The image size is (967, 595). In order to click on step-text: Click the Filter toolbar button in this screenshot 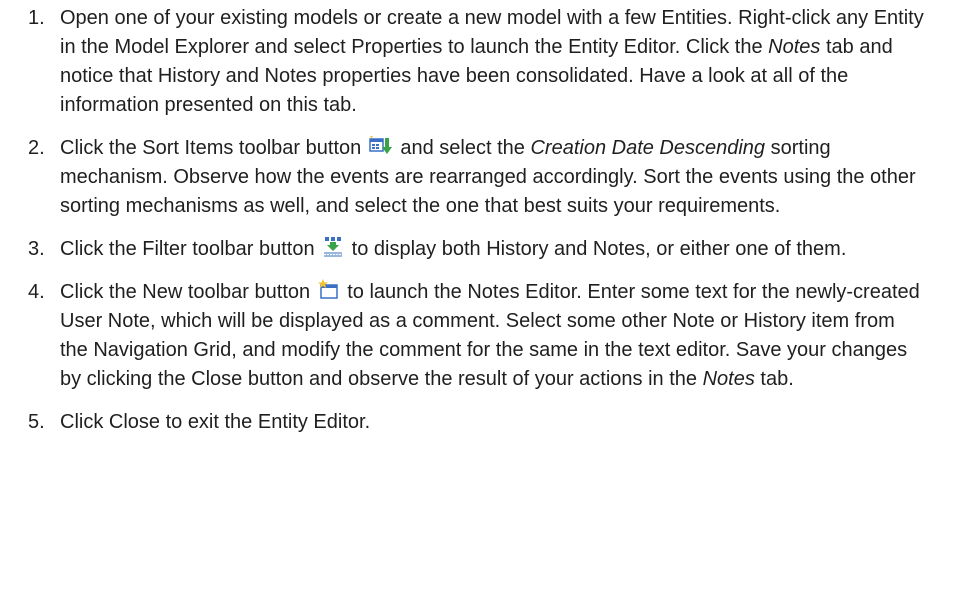, I will do `click(190, 249)`.